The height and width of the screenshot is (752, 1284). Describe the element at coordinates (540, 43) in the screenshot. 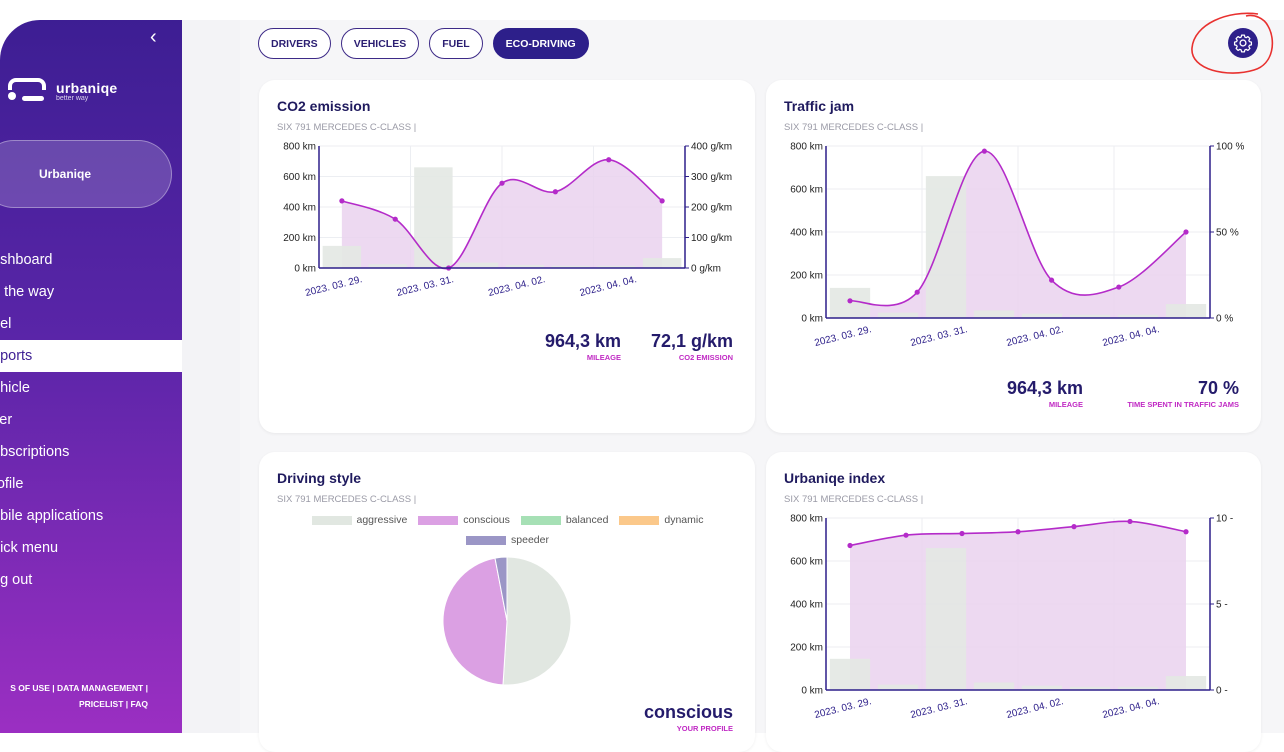

I see `tab-eco-driving: ECO-DRIVING` at that location.